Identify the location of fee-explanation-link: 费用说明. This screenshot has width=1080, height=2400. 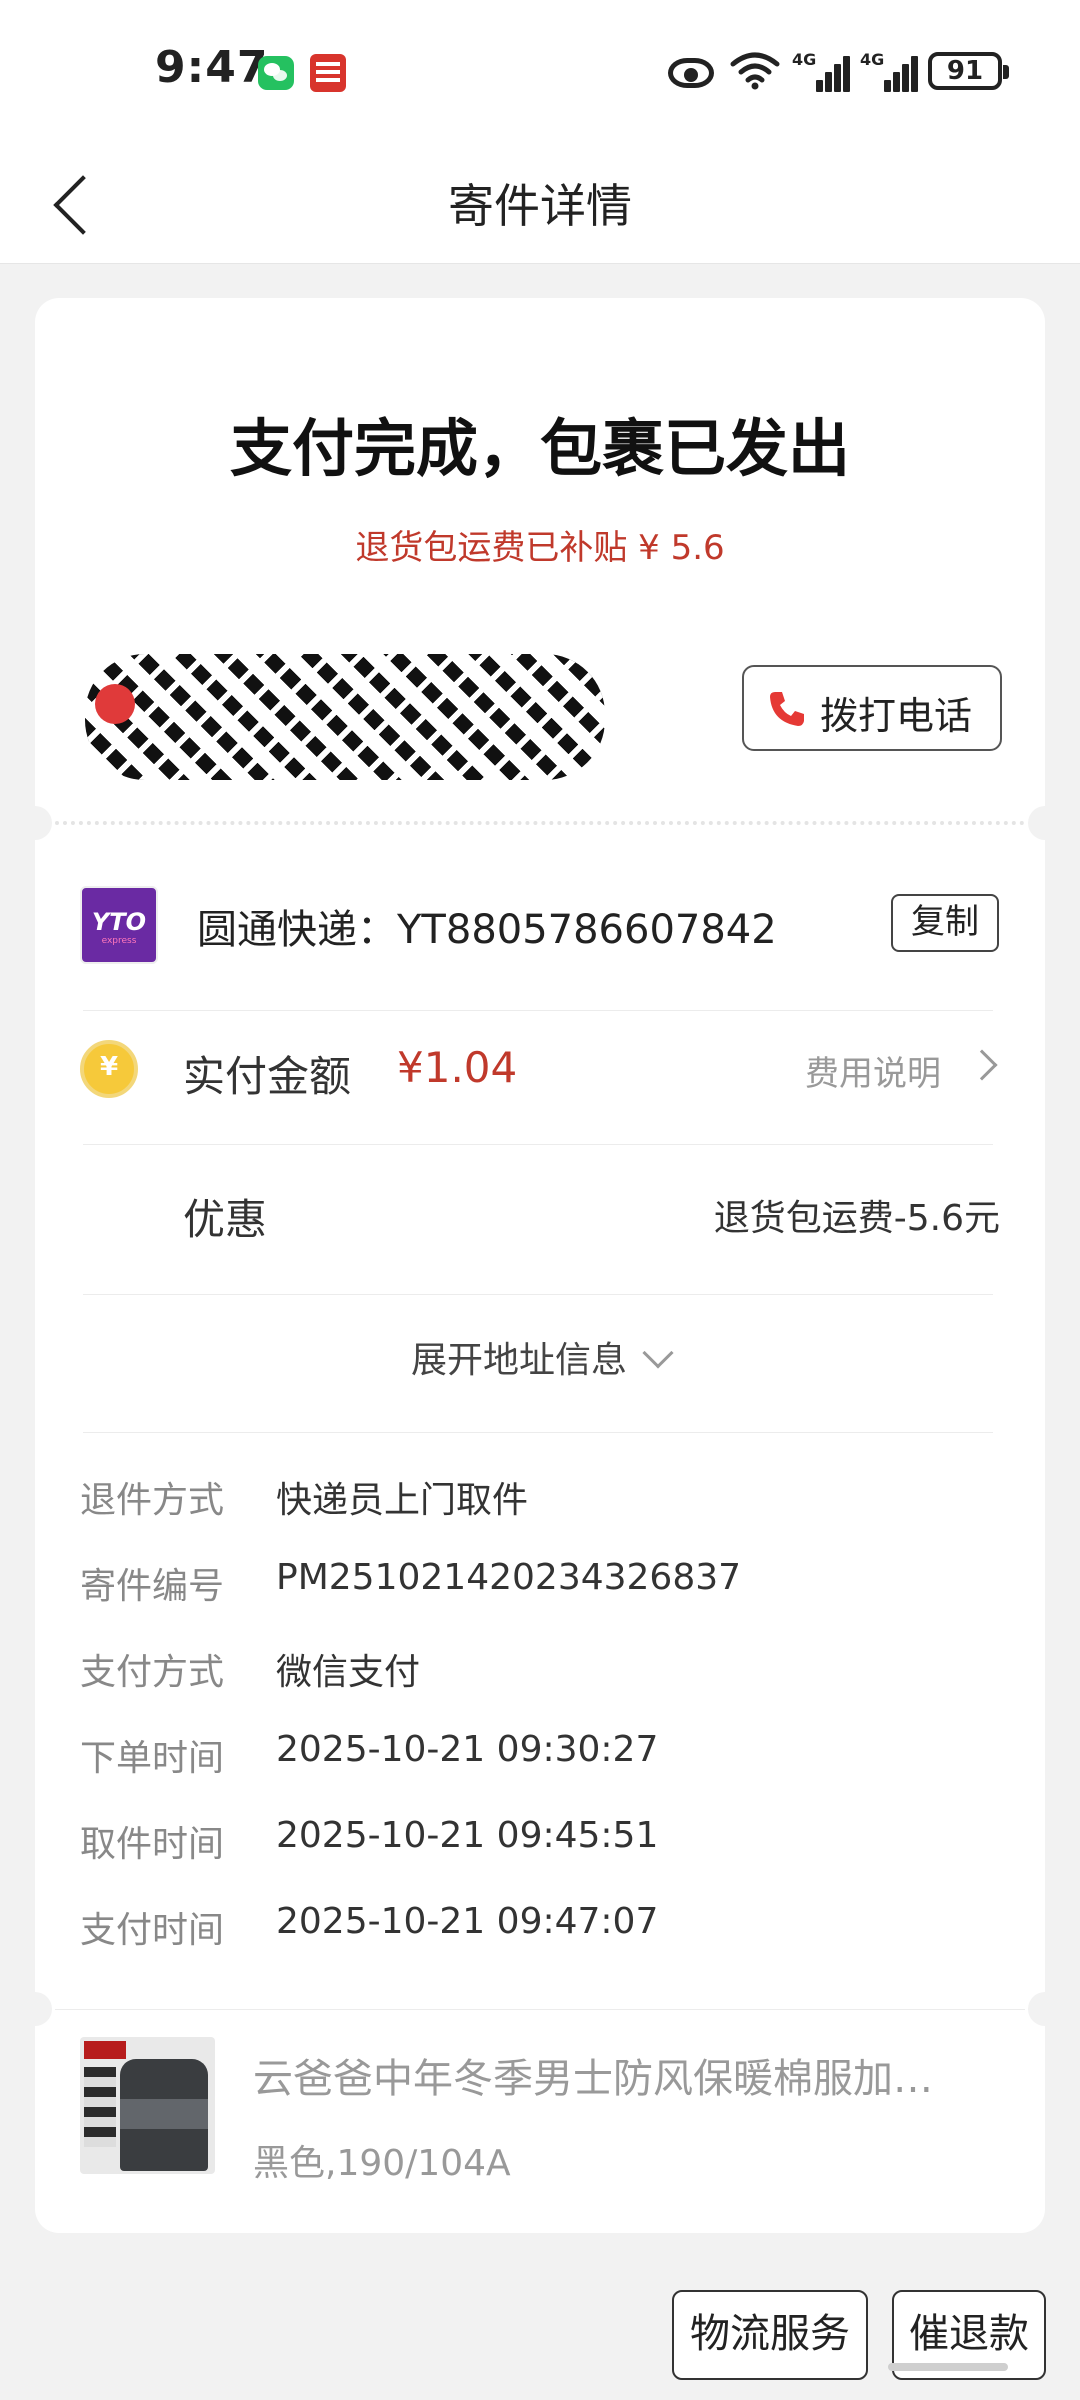
(873, 1070).